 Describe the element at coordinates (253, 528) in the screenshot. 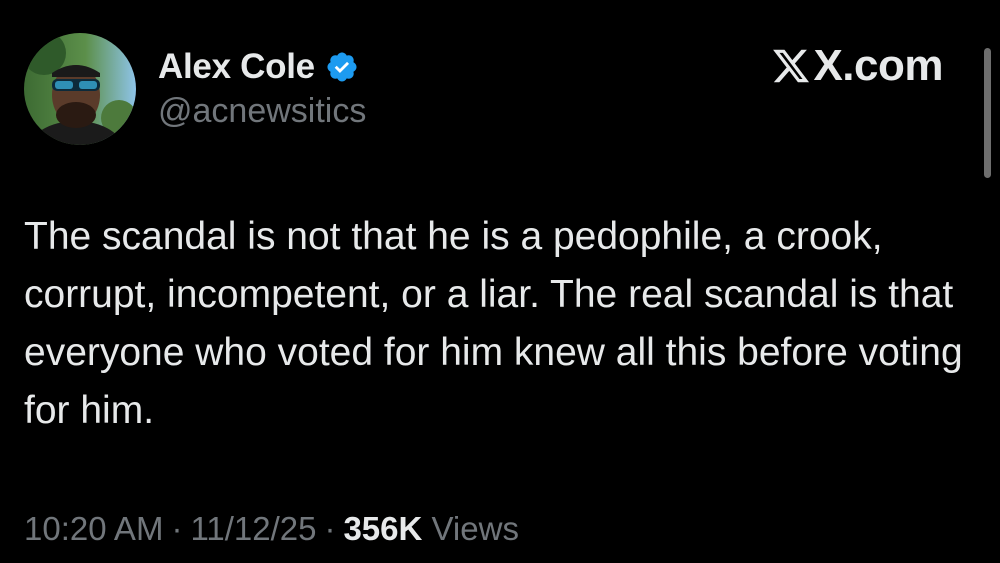

I see `tweet-date: 11/12/25` at that location.